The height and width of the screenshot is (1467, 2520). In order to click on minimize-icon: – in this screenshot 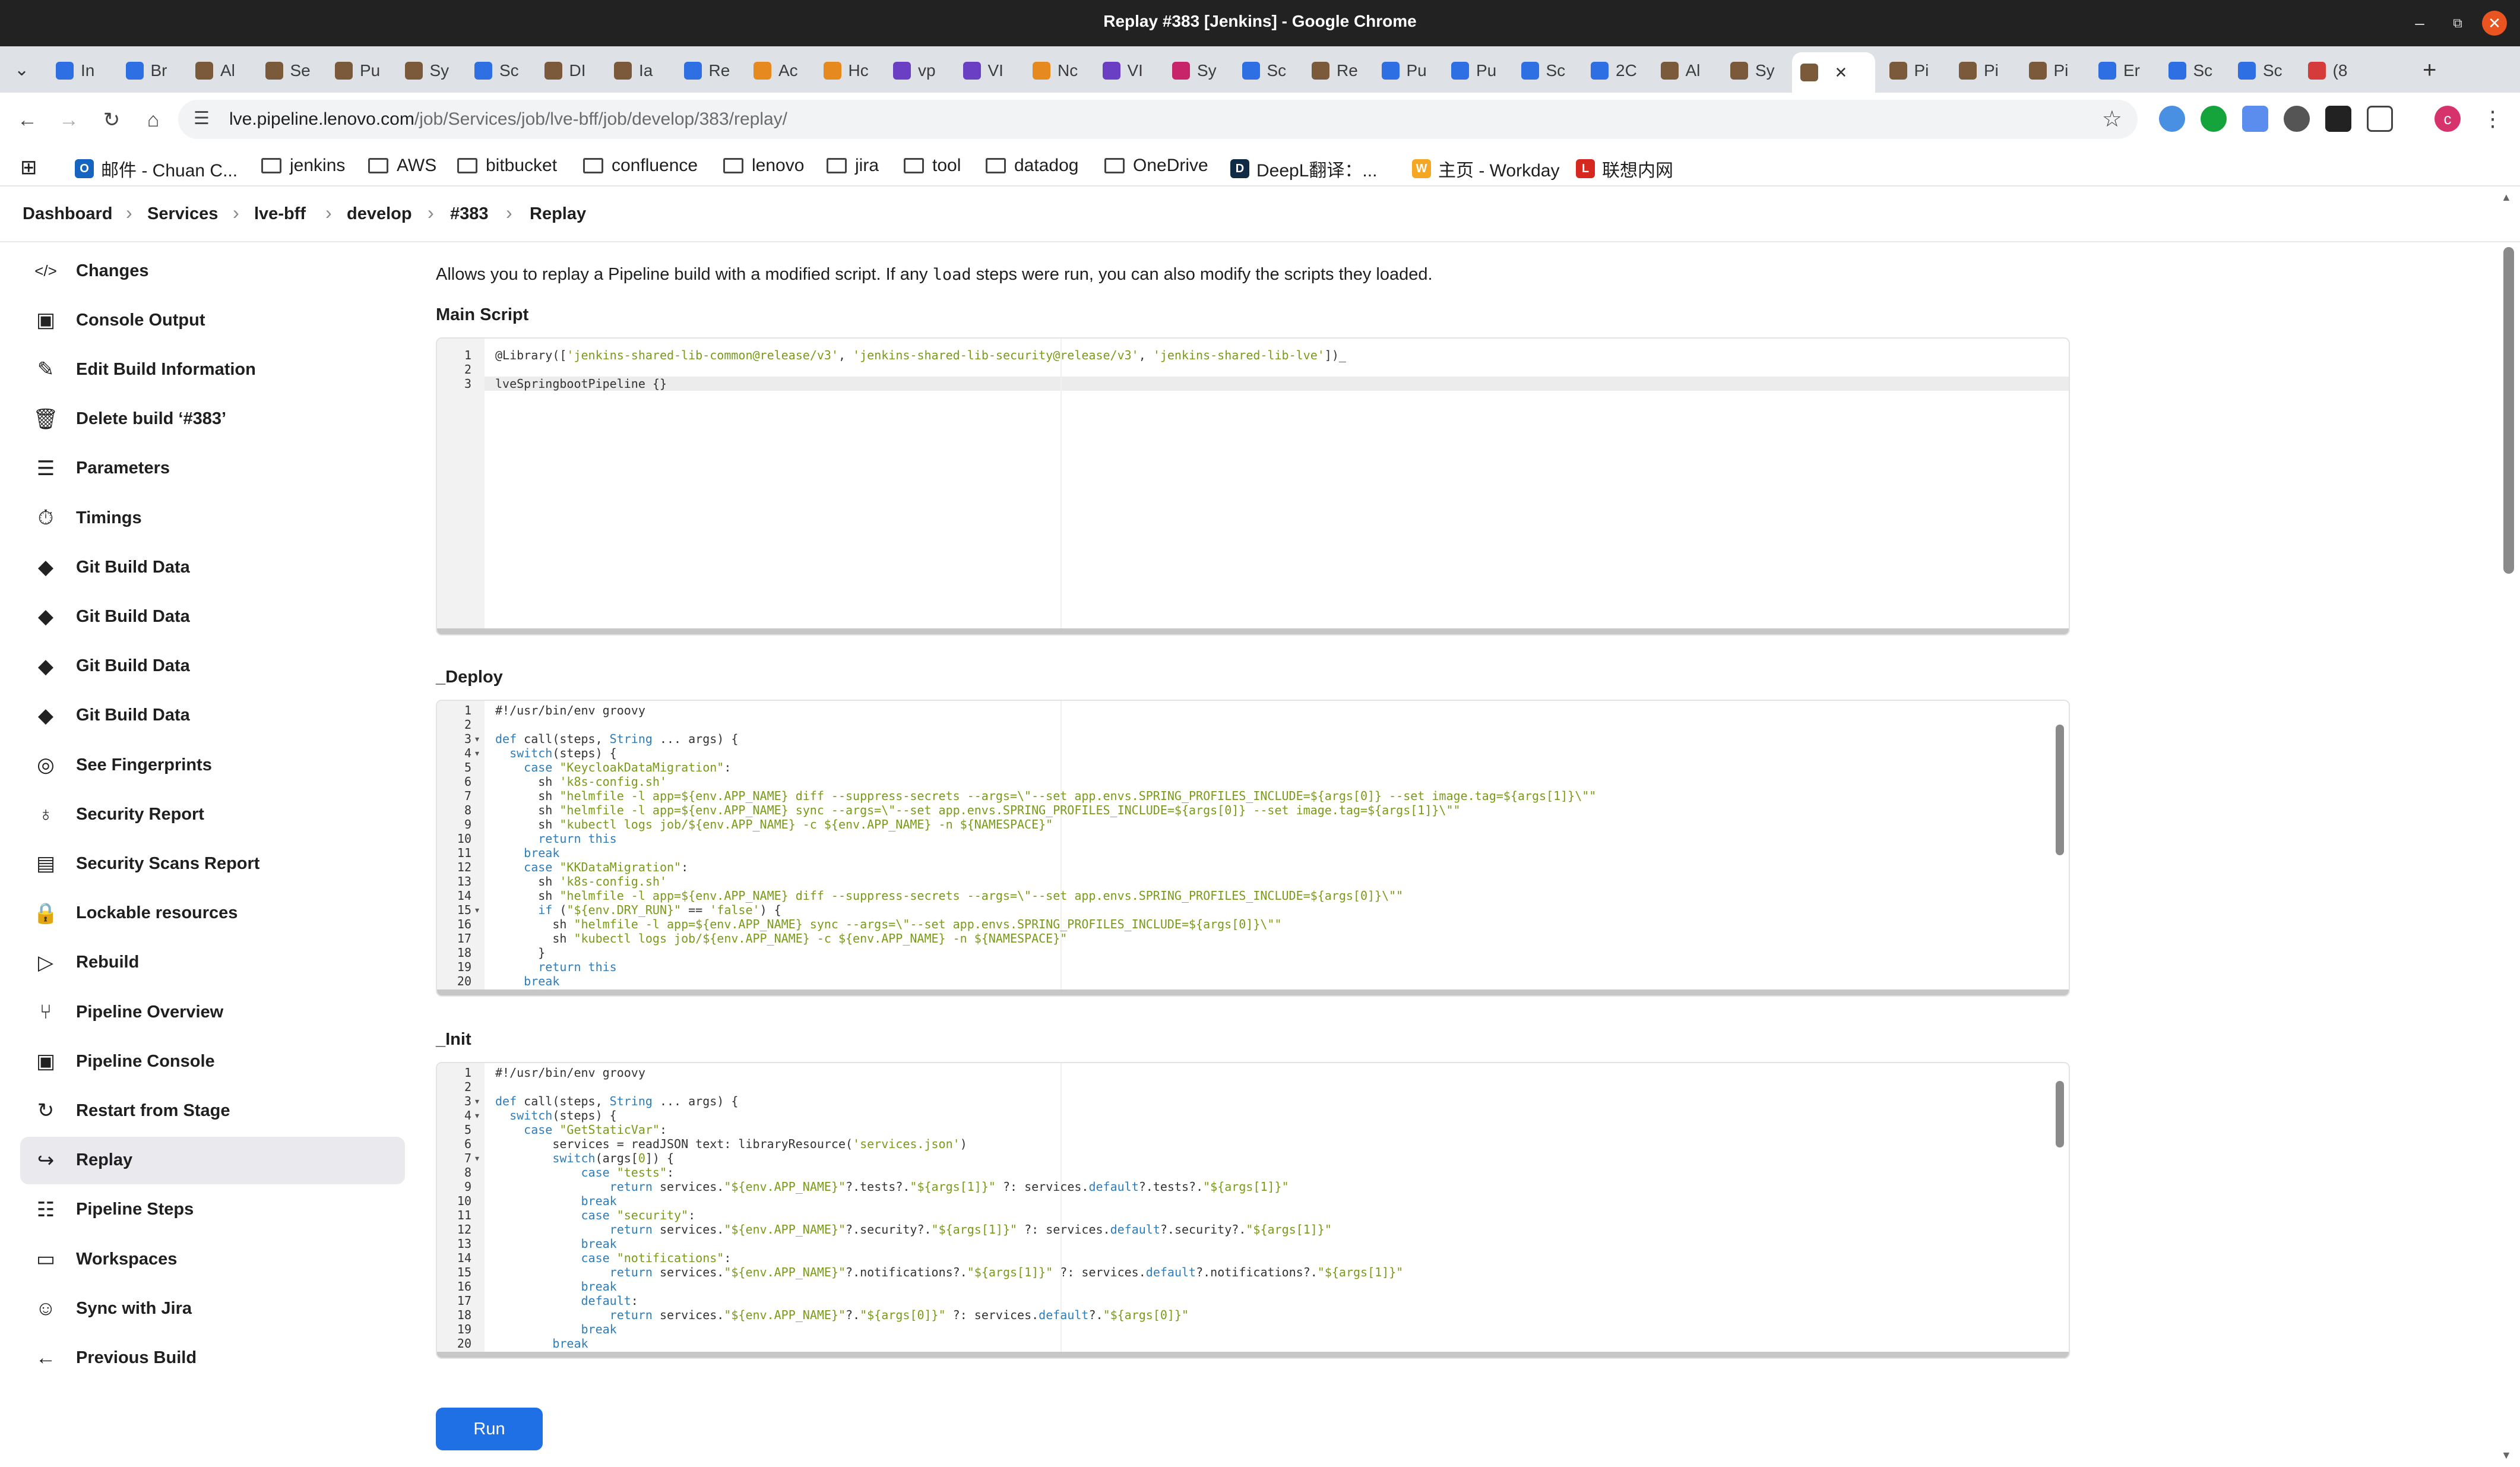, I will do `click(2419, 23)`.